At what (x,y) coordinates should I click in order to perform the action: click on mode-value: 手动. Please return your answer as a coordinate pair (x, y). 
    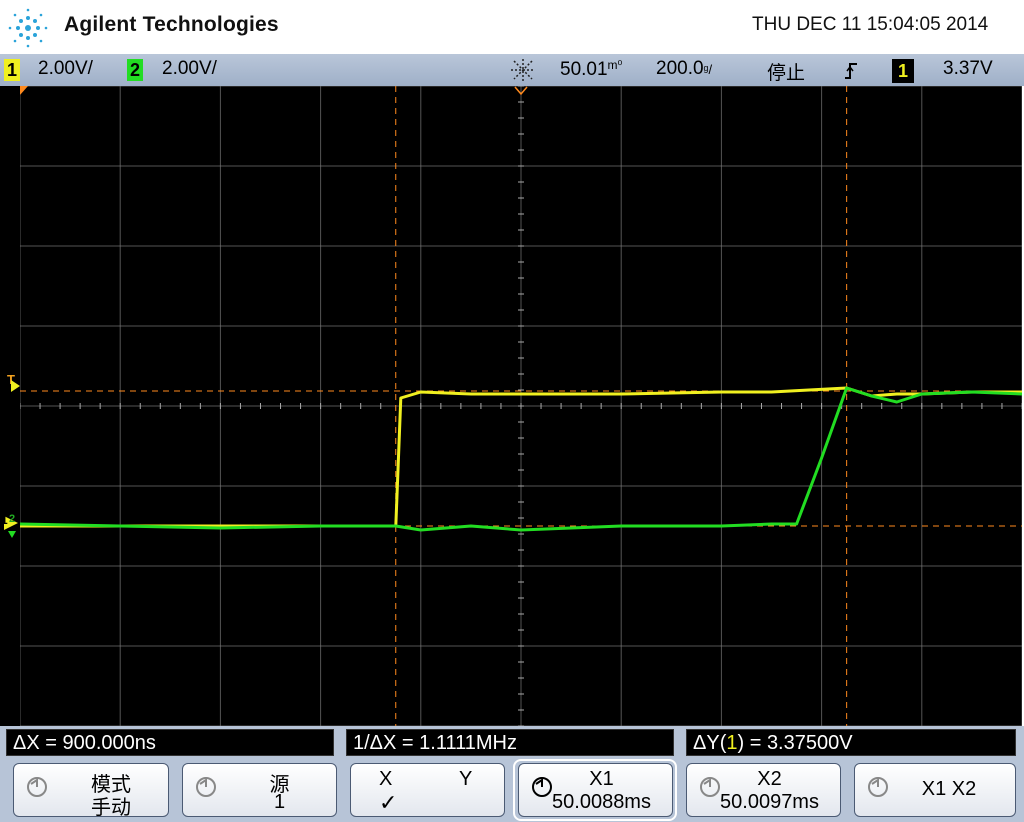
    Looking at the image, I should click on (111, 808).